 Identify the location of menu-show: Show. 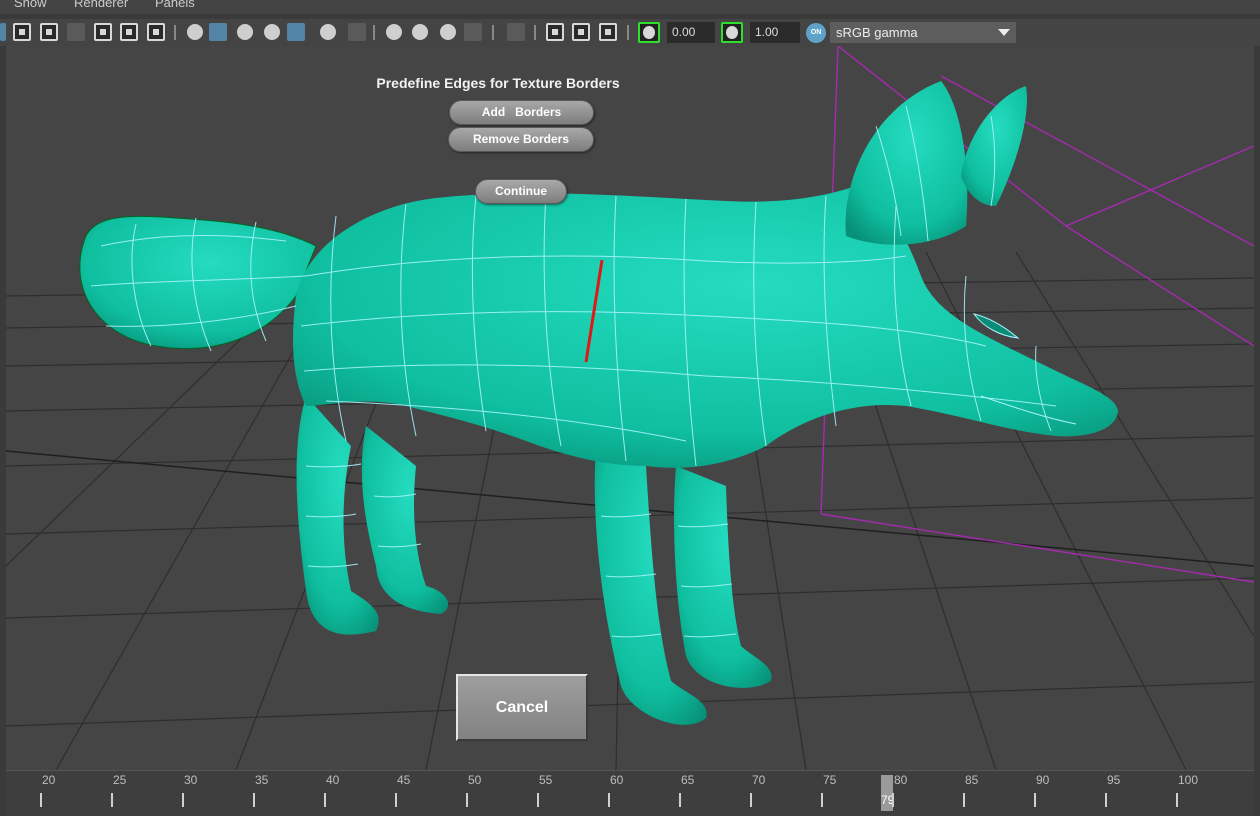
(30, 5).